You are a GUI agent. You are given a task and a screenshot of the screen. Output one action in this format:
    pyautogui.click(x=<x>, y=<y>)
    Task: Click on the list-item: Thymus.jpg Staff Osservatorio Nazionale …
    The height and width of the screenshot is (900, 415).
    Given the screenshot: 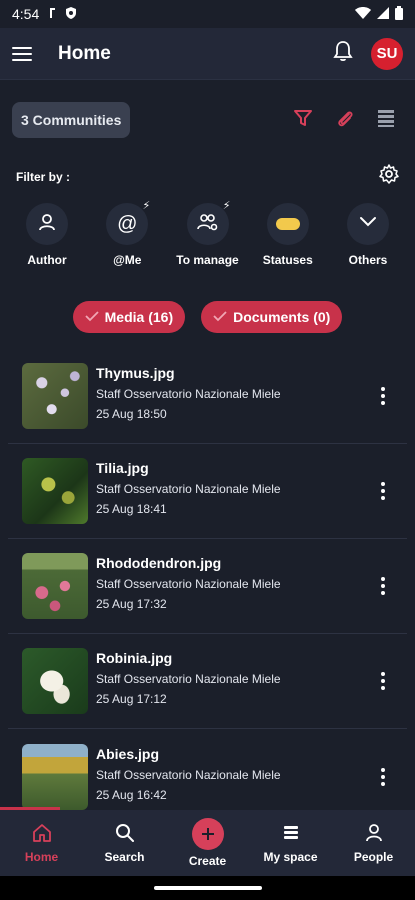 What is the action you would take?
    pyautogui.click(x=207, y=396)
    